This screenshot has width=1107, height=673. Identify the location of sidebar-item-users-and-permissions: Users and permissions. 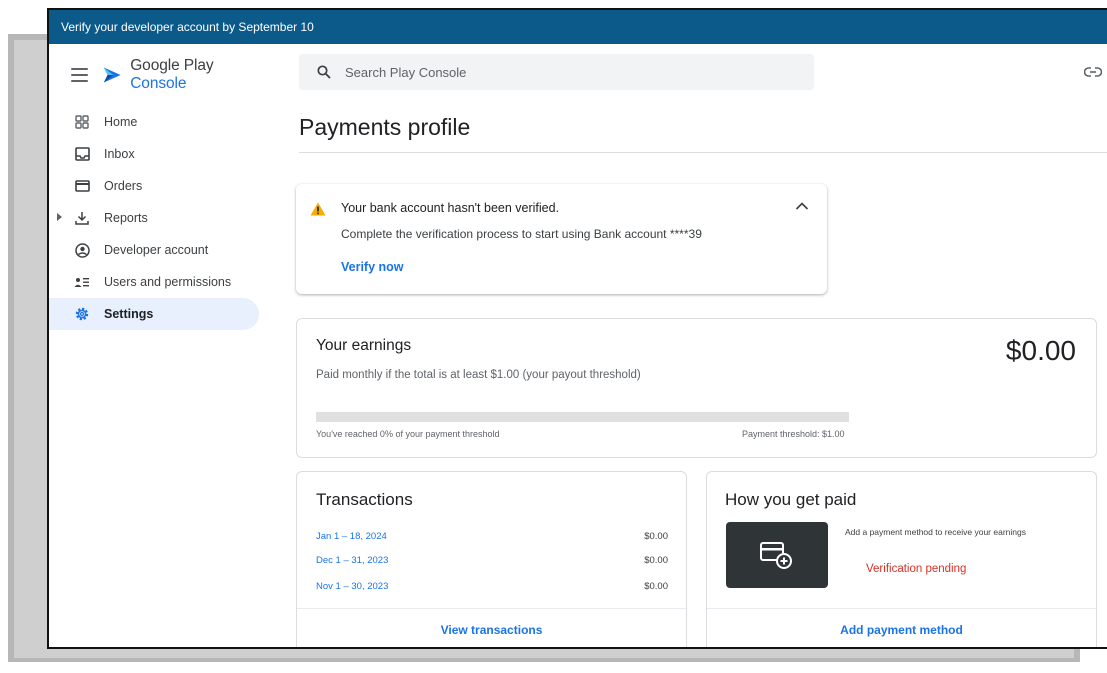
(154, 282).